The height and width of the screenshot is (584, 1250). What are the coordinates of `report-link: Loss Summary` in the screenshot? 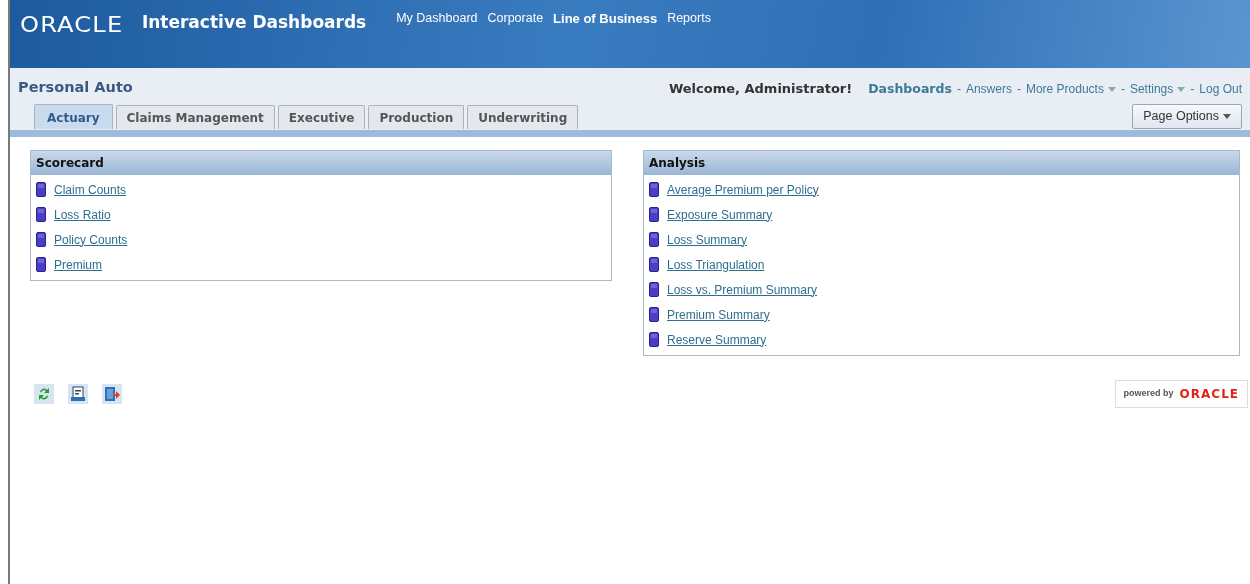 It's located at (707, 239).